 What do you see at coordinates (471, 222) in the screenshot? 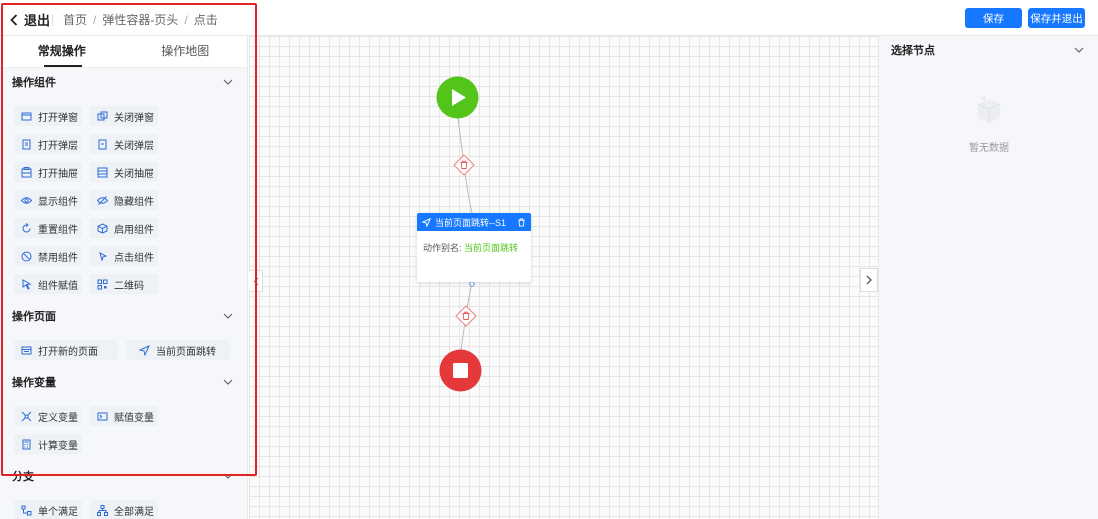
I see `action-node-title: 当前页面跳转--S1` at bounding box center [471, 222].